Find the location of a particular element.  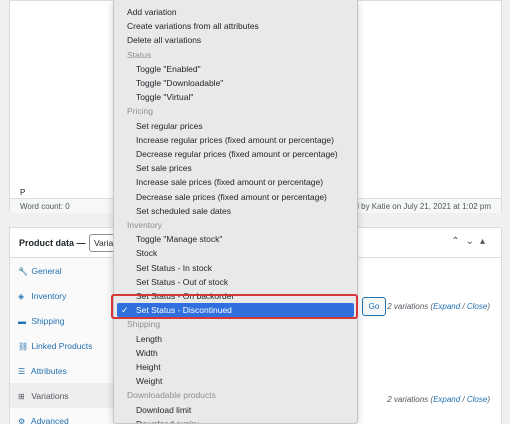

menu-item-set-status-out-of-stock: Set Status - Out of stock is located at coordinates (235, 282).